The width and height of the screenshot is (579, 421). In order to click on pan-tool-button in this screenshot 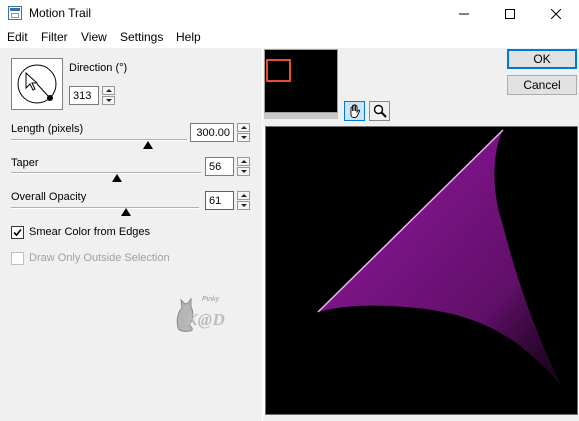, I will do `click(354, 111)`.